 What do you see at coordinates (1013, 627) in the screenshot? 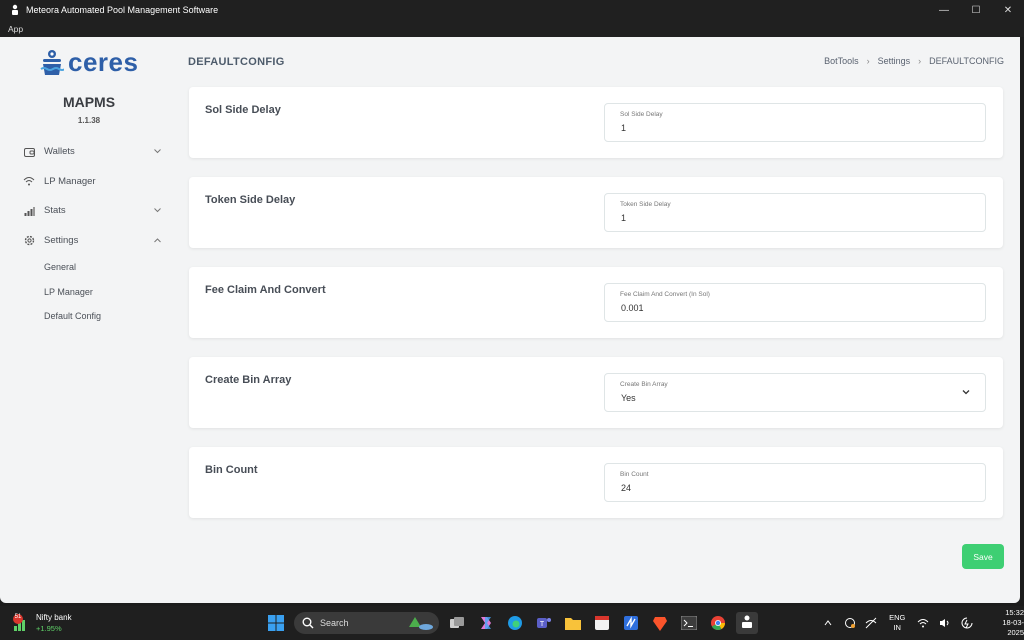
I see `clock-date: 18-03-2025` at bounding box center [1013, 627].